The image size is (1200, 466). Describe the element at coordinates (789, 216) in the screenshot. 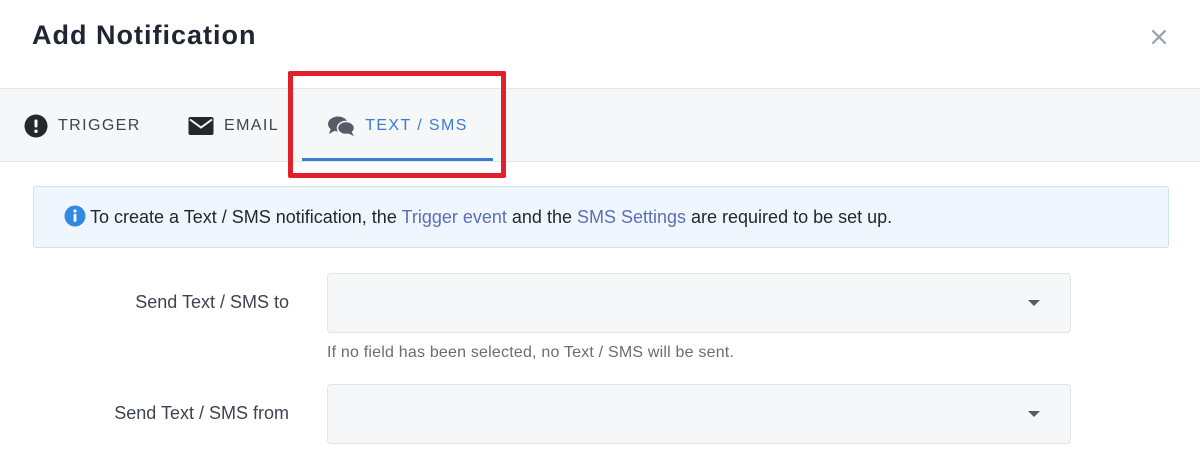

I see `info-text-after: are required to be set up.` at that location.